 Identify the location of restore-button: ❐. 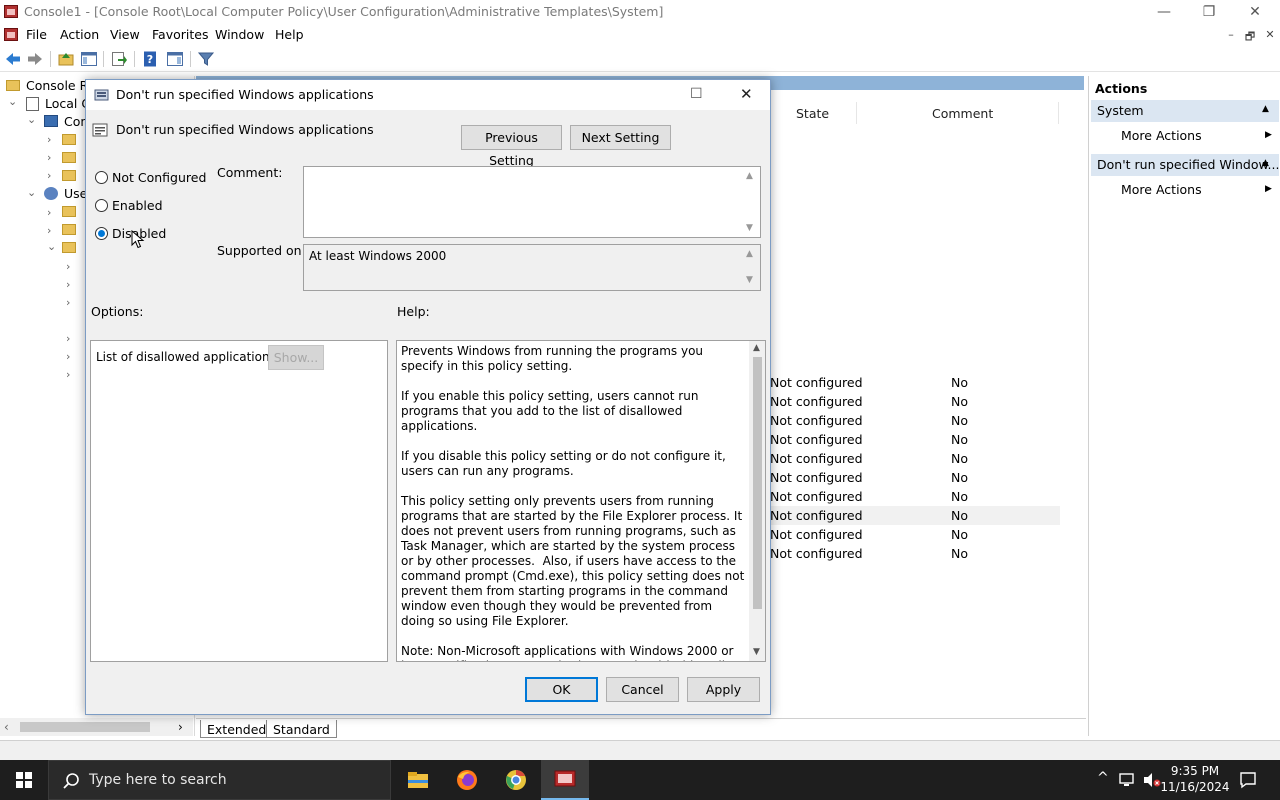
(1209, 12).